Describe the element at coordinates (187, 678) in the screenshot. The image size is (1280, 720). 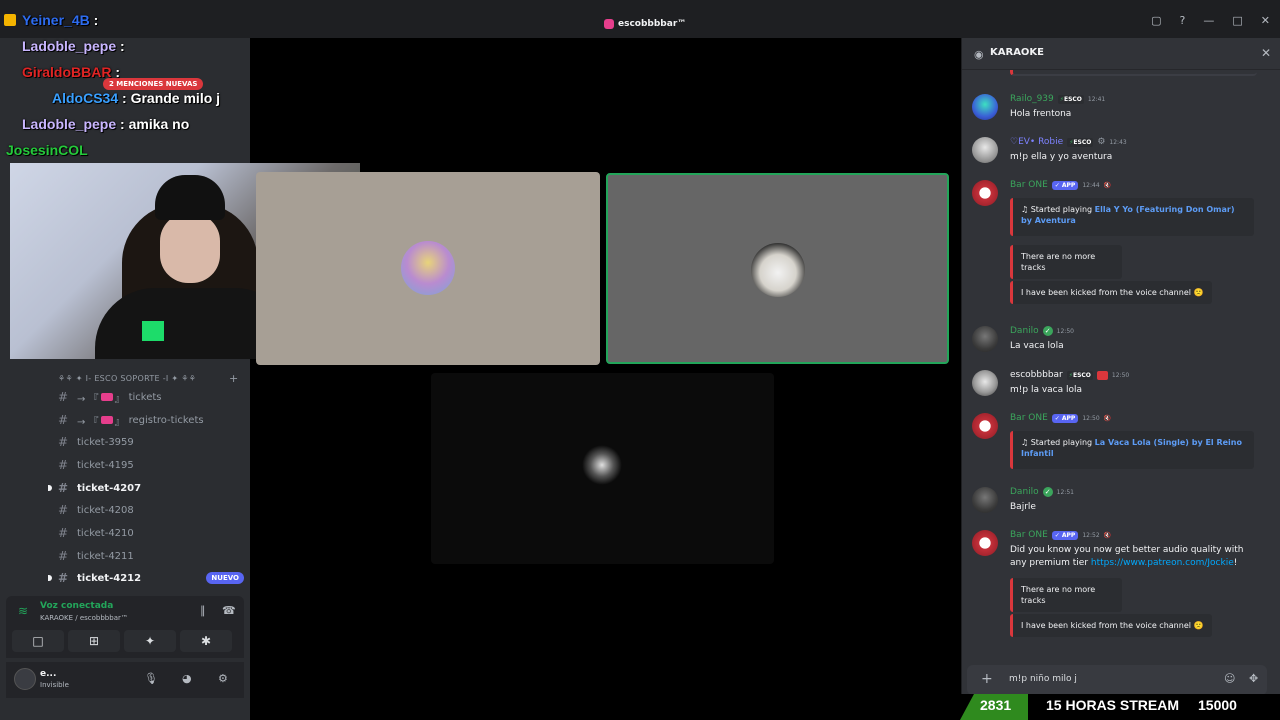
I see `headphones-icon: ◕` at that location.